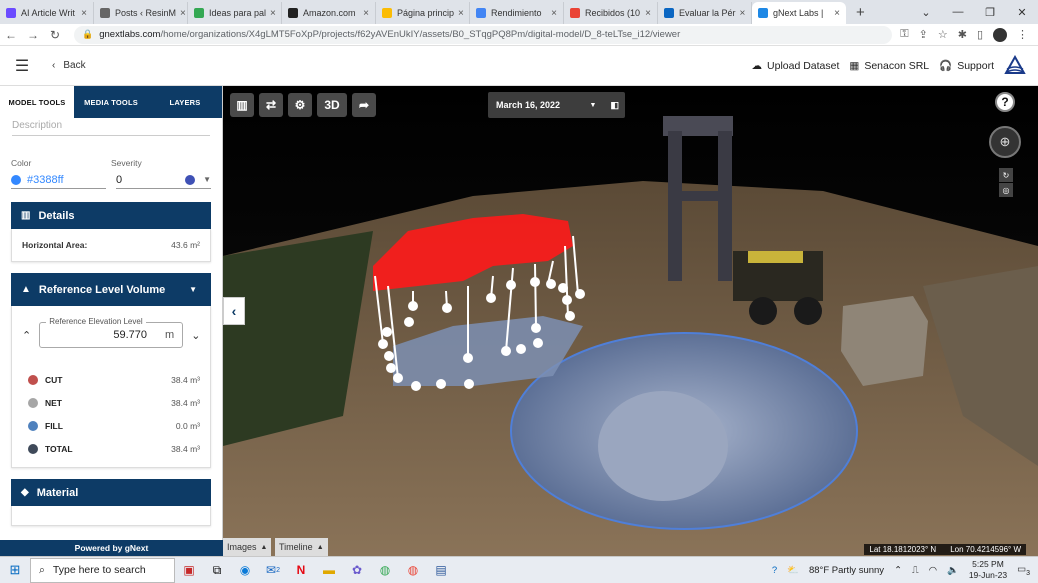 Image resolution: width=1038 pixels, height=583 pixels. What do you see at coordinates (889, 66) in the screenshot?
I see `organization-button: ▦ Senacon SRL` at bounding box center [889, 66].